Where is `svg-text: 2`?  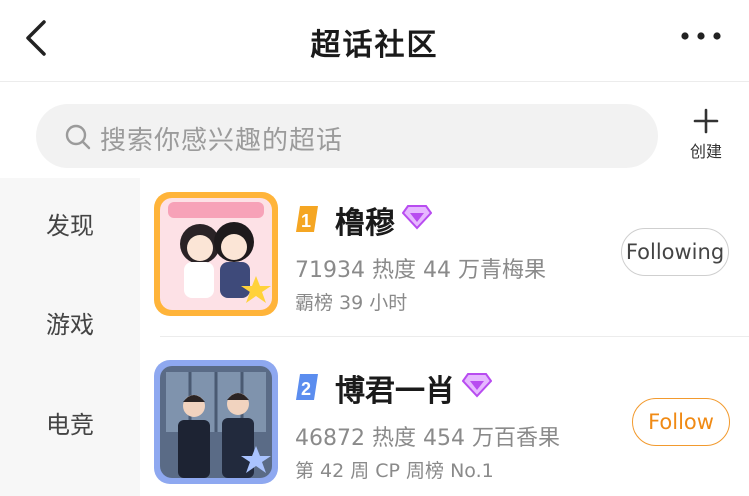
svg-text: 2 is located at coordinates (306, 389).